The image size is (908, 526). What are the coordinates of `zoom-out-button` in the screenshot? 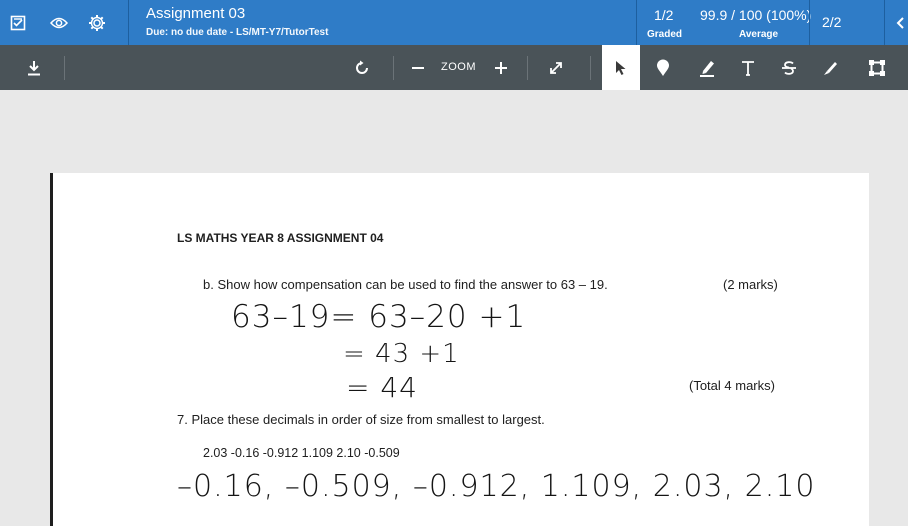 It's located at (418, 67).